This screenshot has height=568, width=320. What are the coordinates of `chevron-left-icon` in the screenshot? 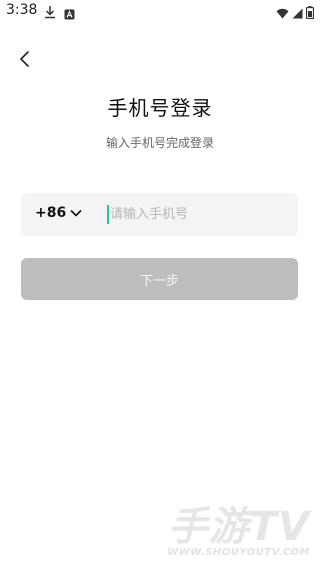 It's located at (24, 59).